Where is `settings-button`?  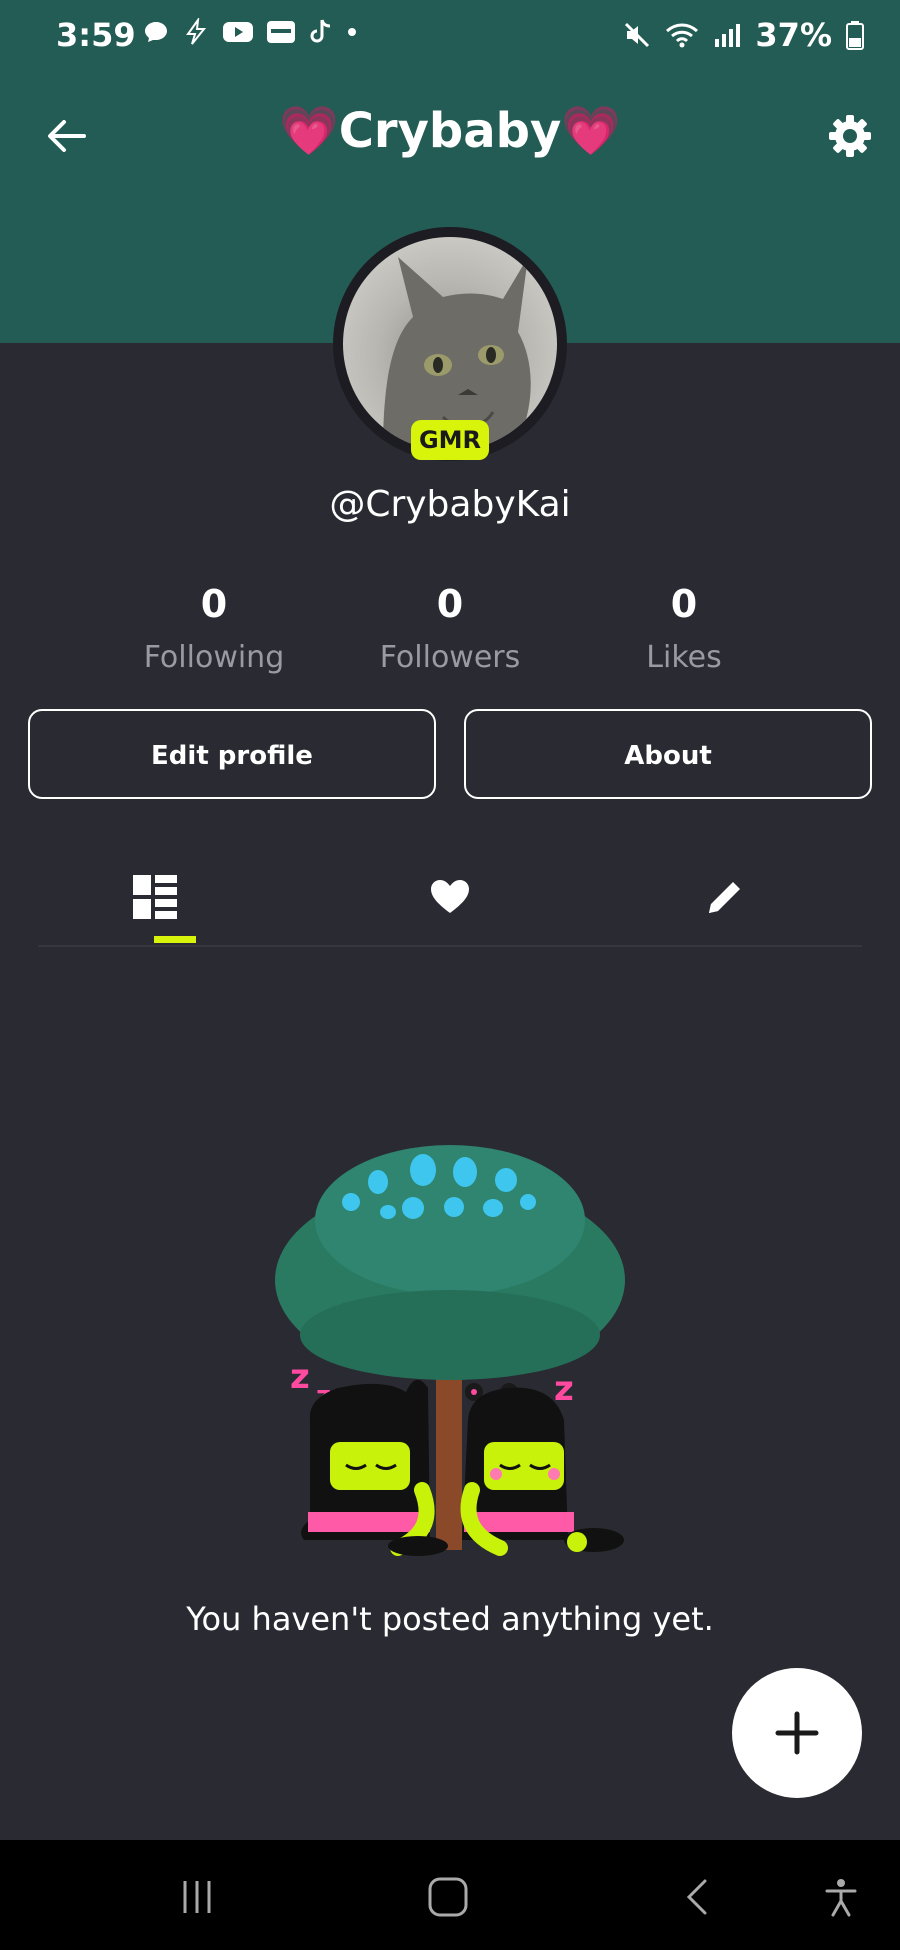 settings-button is located at coordinates (850, 136).